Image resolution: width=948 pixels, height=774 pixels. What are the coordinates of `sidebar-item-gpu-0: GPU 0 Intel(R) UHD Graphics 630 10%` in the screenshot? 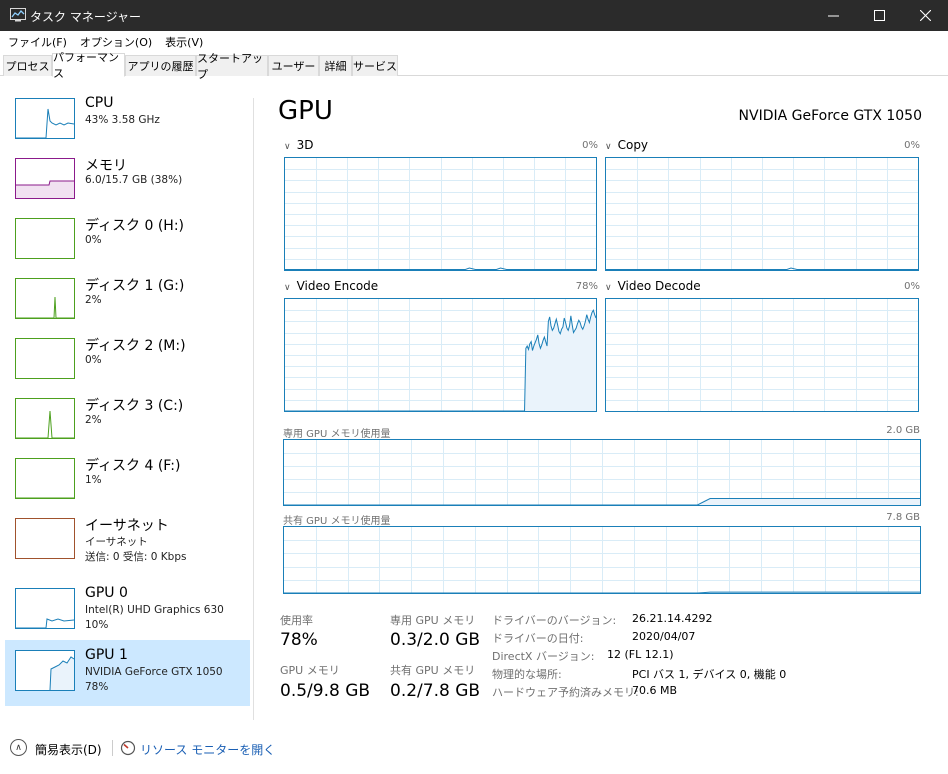 It's located at (127, 609).